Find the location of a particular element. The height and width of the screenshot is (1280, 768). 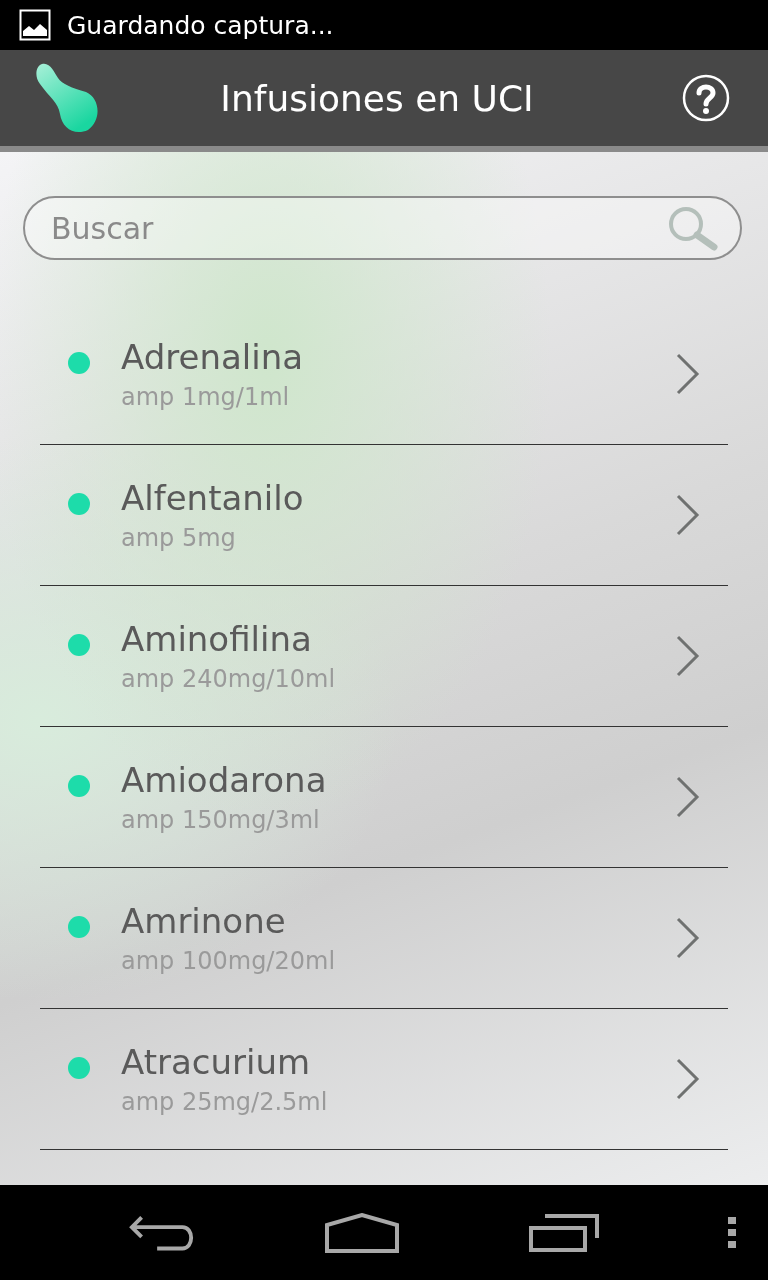

drug-detail: amp 25mg/2.5ml is located at coordinates (225, 1102).